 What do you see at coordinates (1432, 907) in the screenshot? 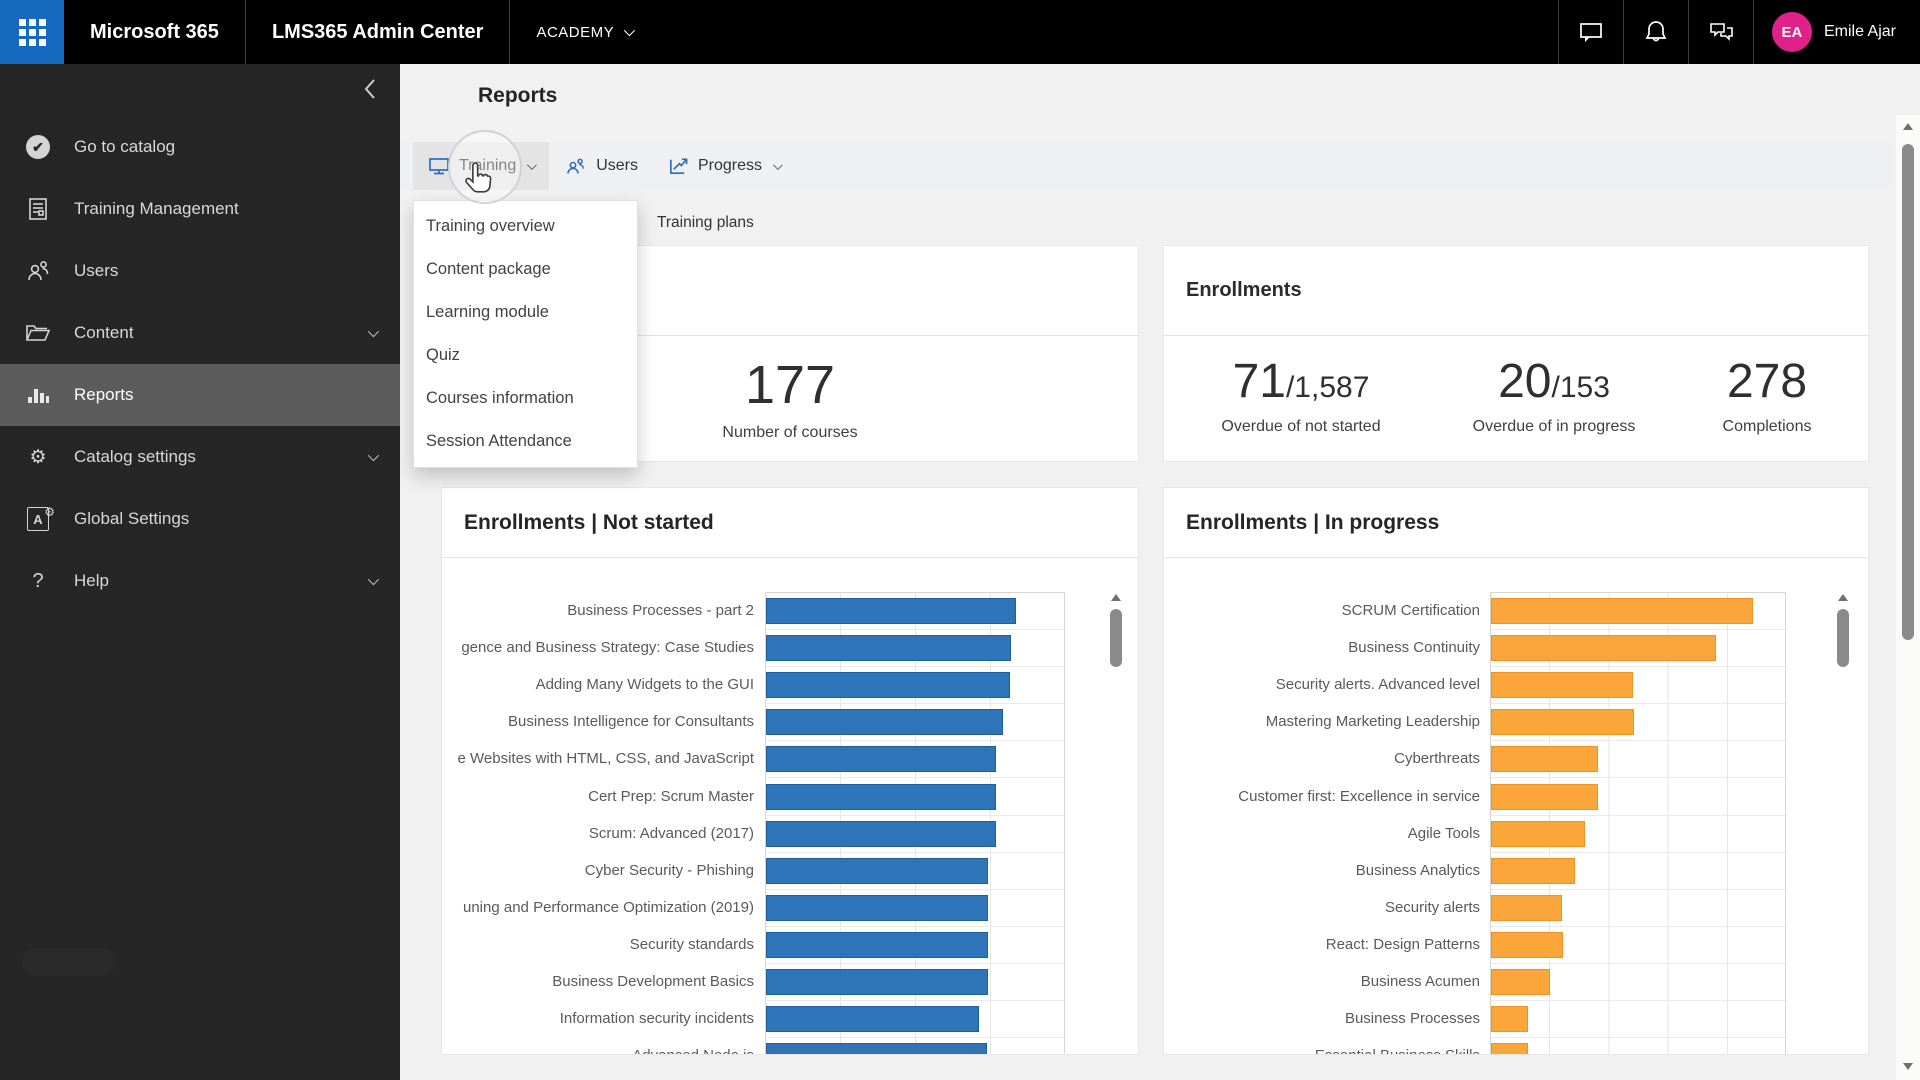
I see `bar-category-label: Security alerts` at bounding box center [1432, 907].